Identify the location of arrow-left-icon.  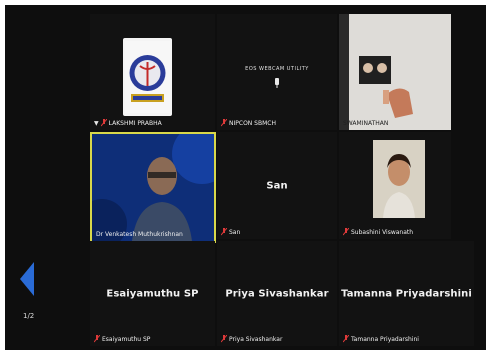
(27, 279).